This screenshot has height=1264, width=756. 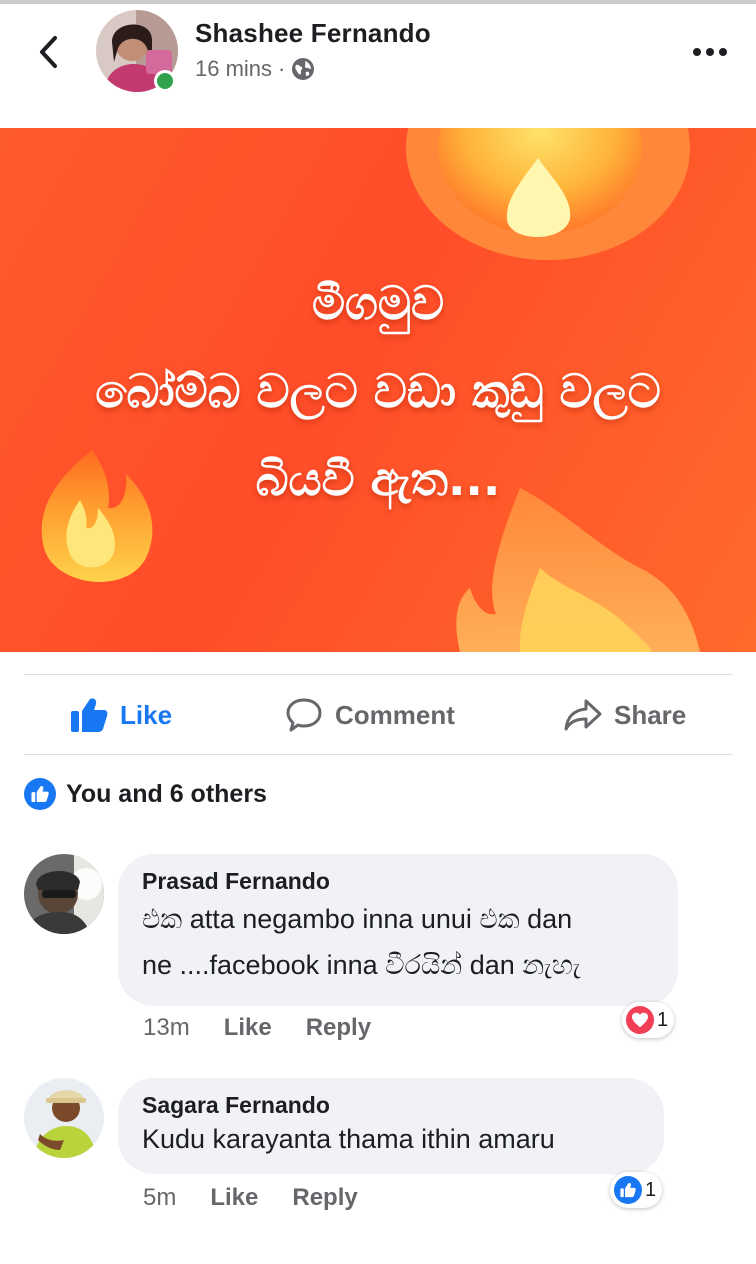 What do you see at coordinates (628, 1190) in the screenshot?
I see `like-icon` at bounding box center [628, 1190].